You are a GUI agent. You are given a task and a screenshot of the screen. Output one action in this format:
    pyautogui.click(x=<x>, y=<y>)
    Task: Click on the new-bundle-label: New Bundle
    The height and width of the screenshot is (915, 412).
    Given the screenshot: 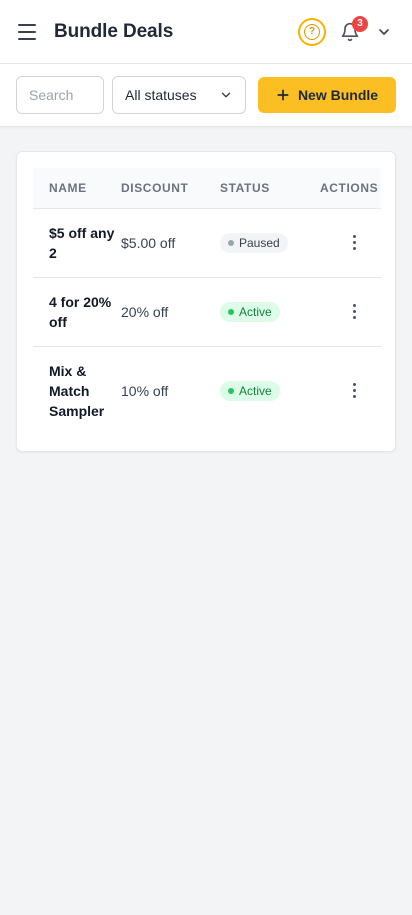 What is the action you would take?
    pyautogui.click(x=338, y=95)
    